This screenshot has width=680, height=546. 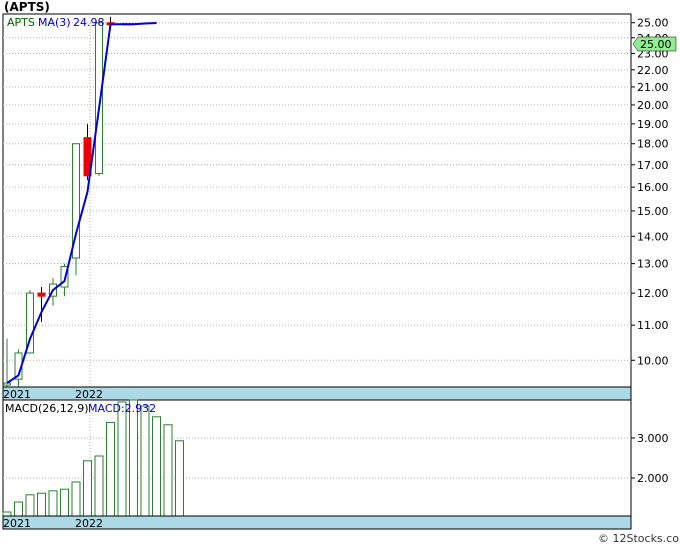 What do you see at coordinates (653, 165) in the screenshot?
I see `price-tick-label: 17.00` at bounding box center [653, 165].